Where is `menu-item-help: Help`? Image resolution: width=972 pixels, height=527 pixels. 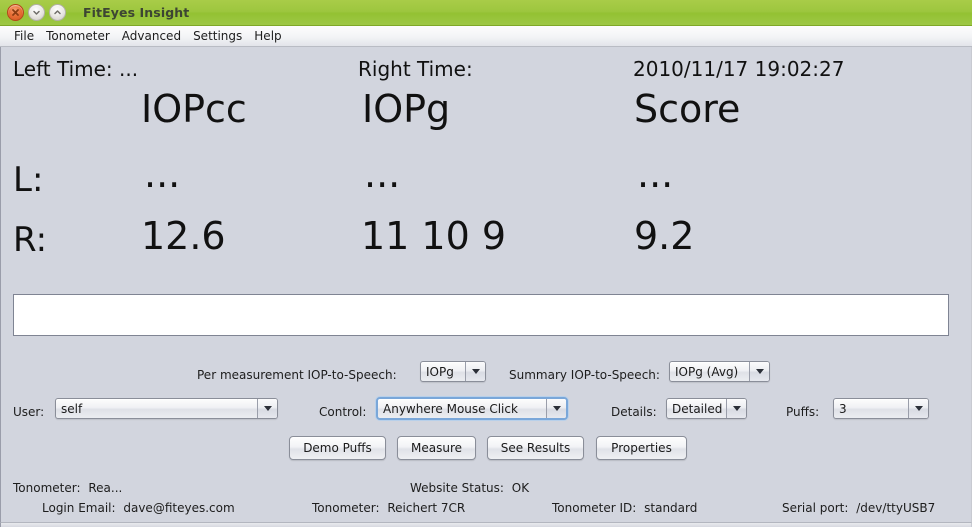
menu-item-help: Help is located at coordinates (267, 36).